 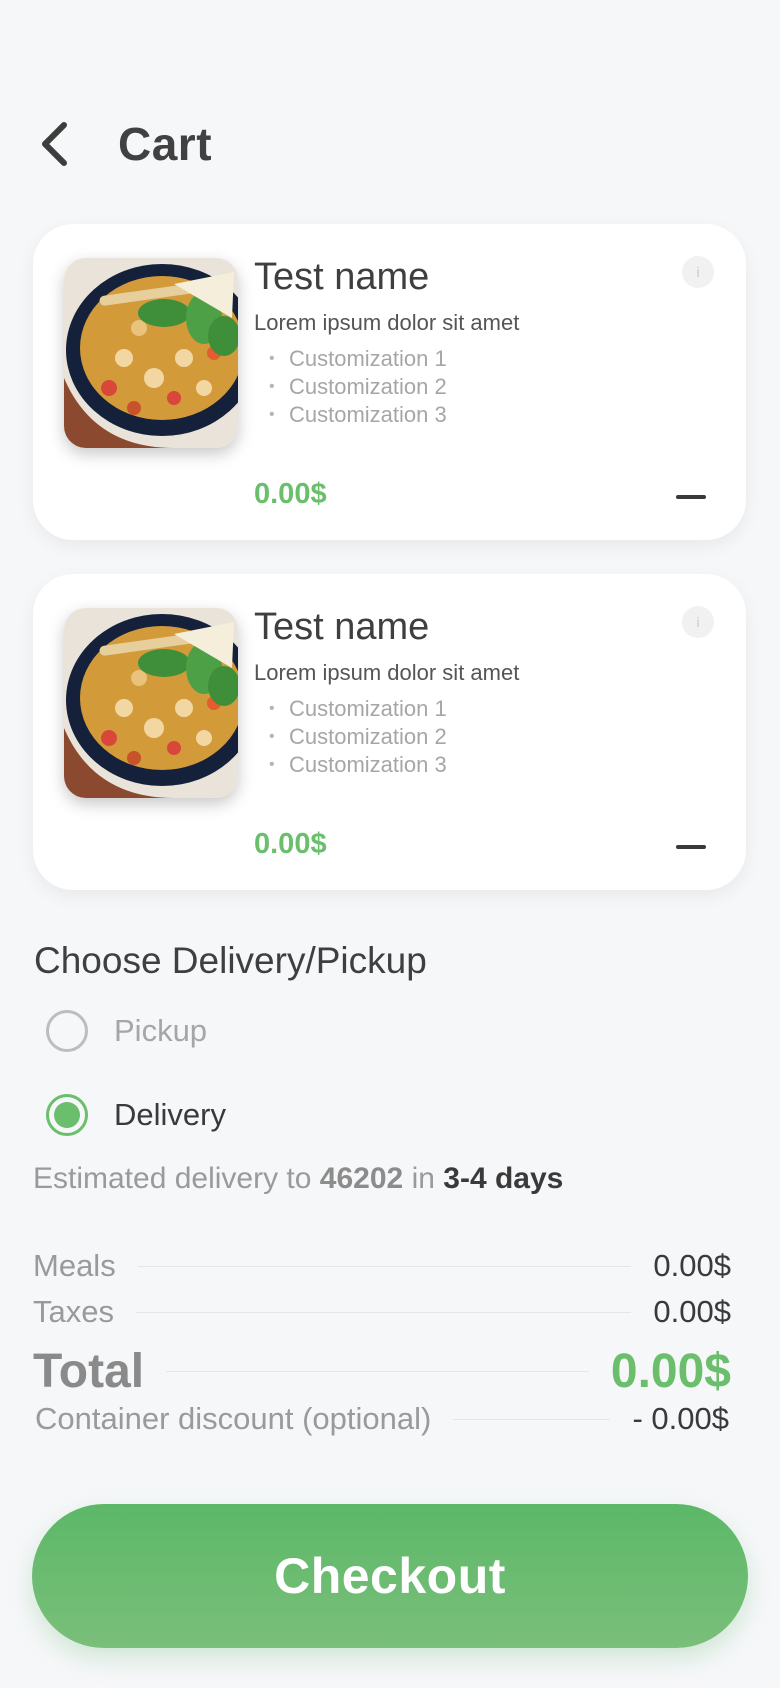 I want to click on summary-label: Taxes, so click(x=73, y=1311).